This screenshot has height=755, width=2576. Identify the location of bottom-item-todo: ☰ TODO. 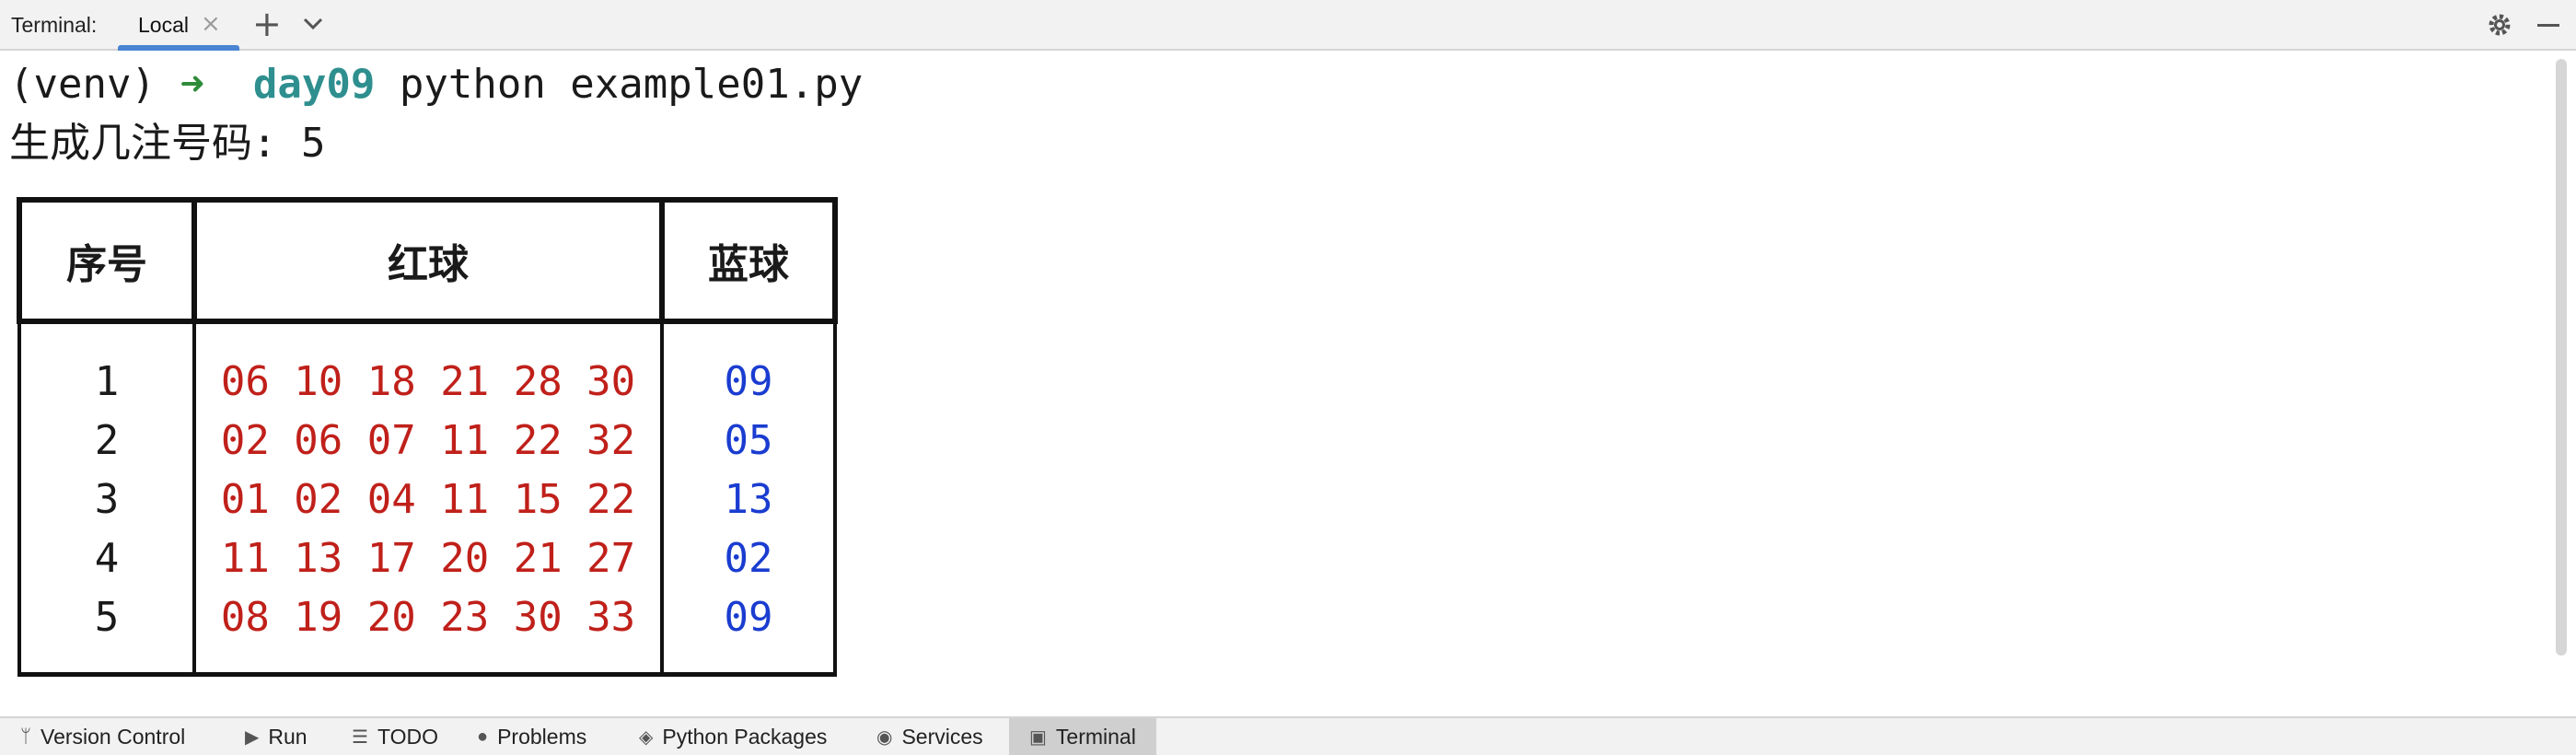
(395, 736).